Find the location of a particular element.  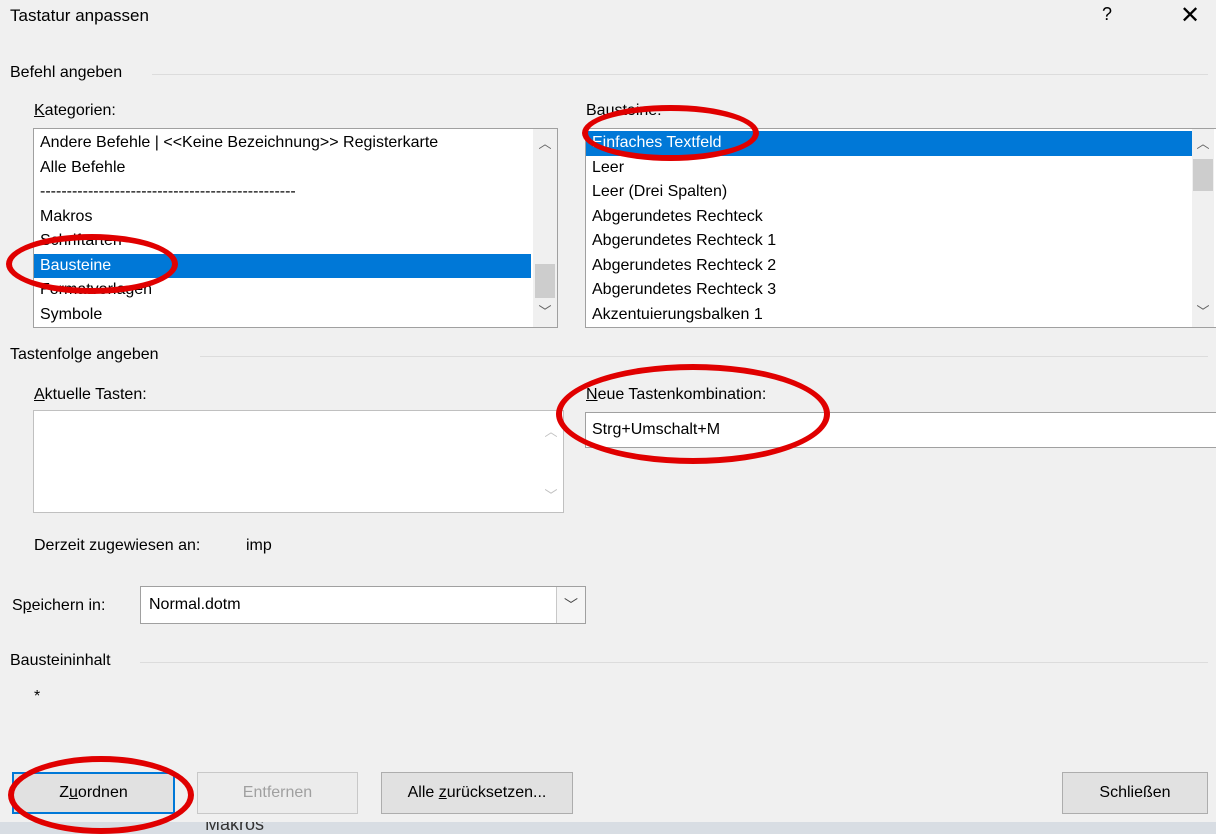

categories-label: Kategorien: is located at coordinates (75, 110).